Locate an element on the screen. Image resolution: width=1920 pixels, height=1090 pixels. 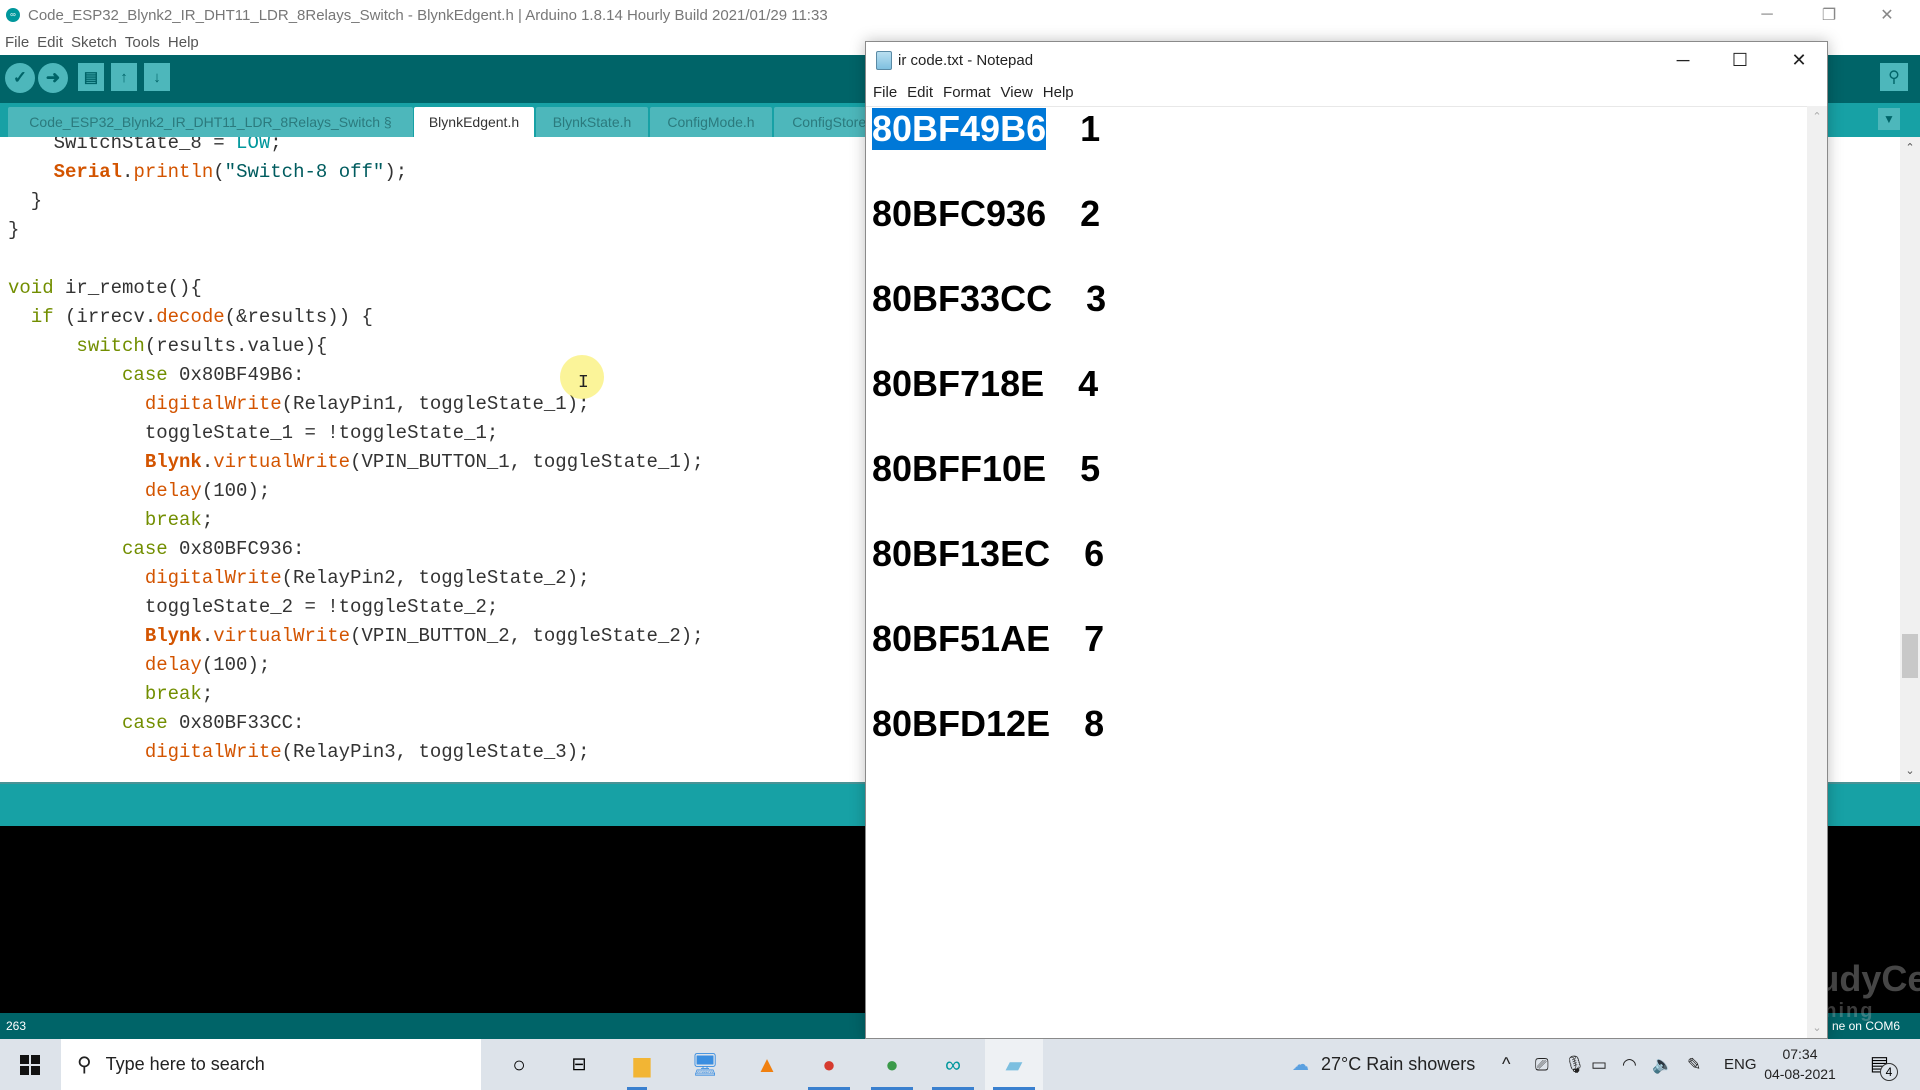
arduino-menu-file: File is located at coordinates (17, 42).